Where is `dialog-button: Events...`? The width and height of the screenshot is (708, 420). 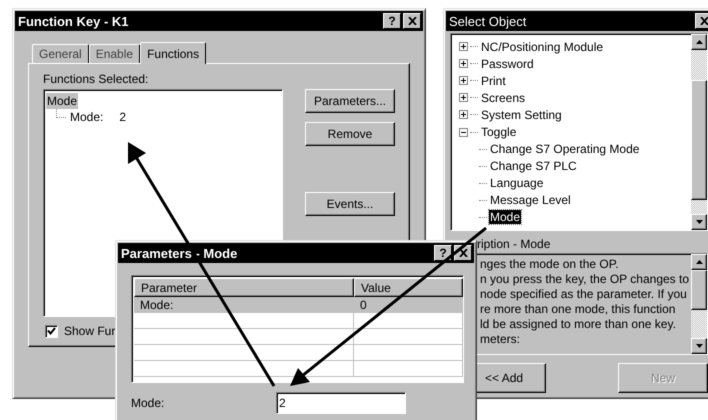 dialog-button: Events... is located at coordinates (350, 204).